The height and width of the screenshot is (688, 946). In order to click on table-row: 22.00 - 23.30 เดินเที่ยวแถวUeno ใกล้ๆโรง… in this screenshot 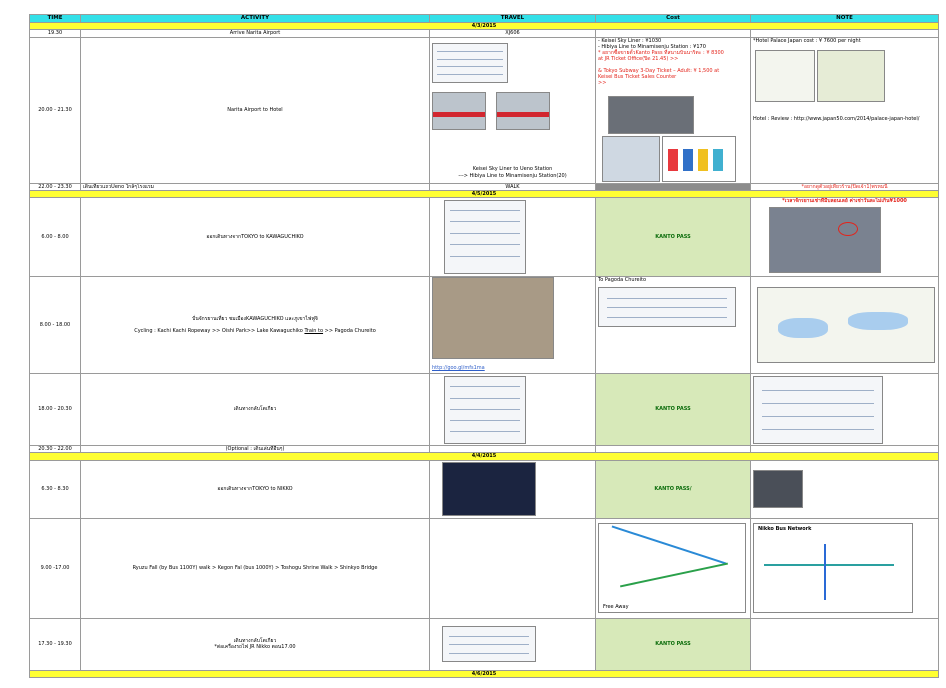, I will do `click(484, 186)`.